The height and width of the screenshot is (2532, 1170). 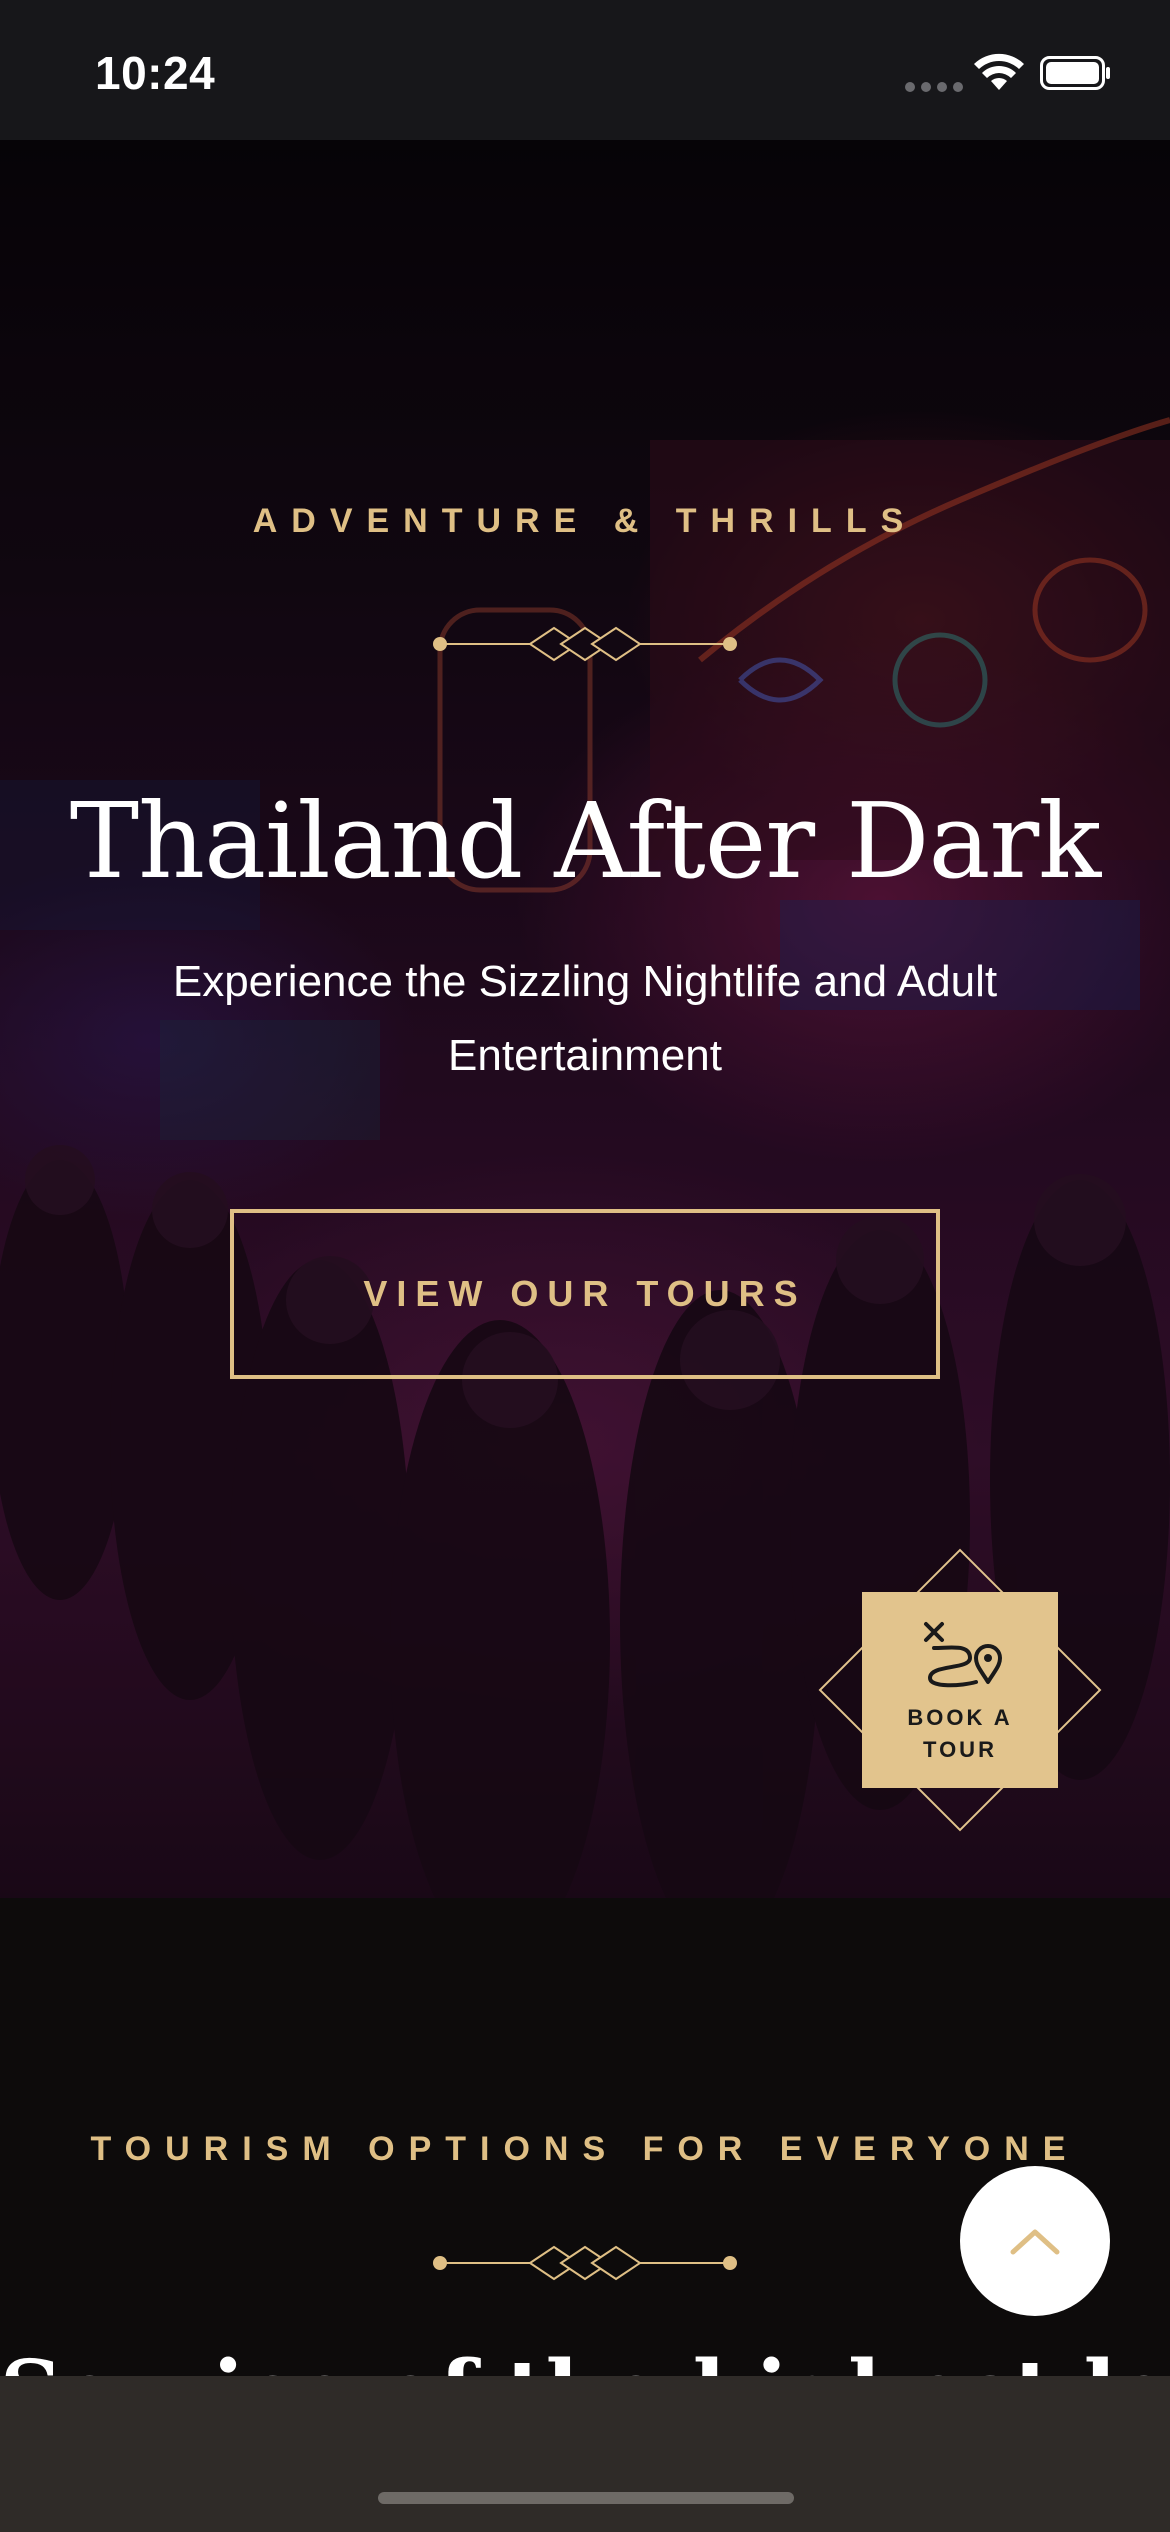 What do you see at coordinates (585, 1294) in the screenshot?
I see `view-tours-button: VIEW OUR TOURS` at bounding box center [585, 1294].